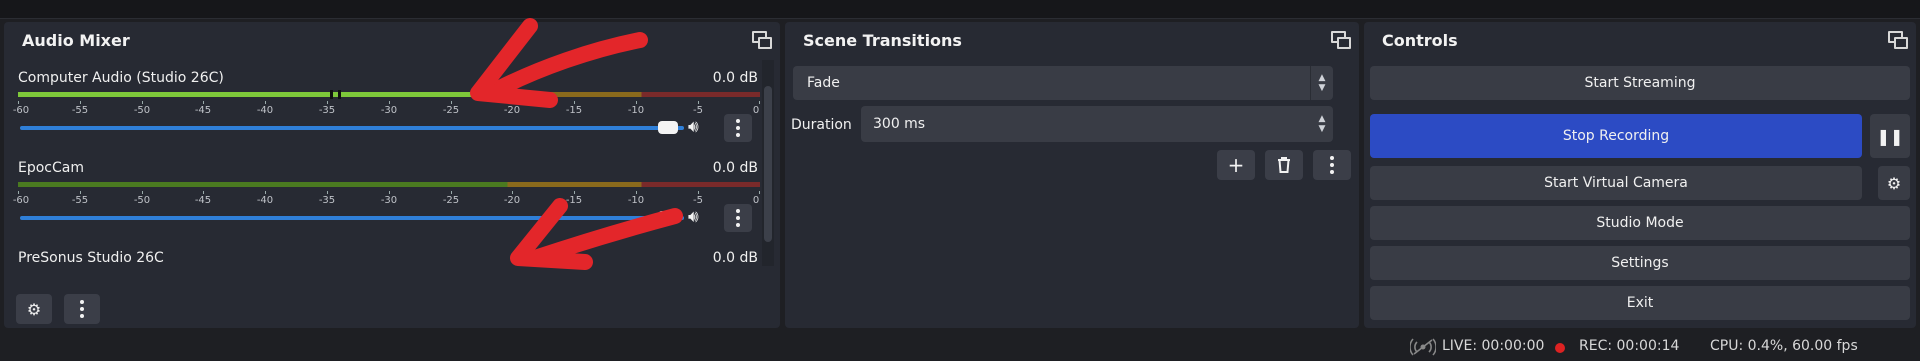 Image resolution: width=1920 pixels, height=361 pixels. What do you see at coordinates (1322, 124) in the screenshot?
I see `spin-arrows-icon: ▲ ▼` at bounding box center [1322, 124].